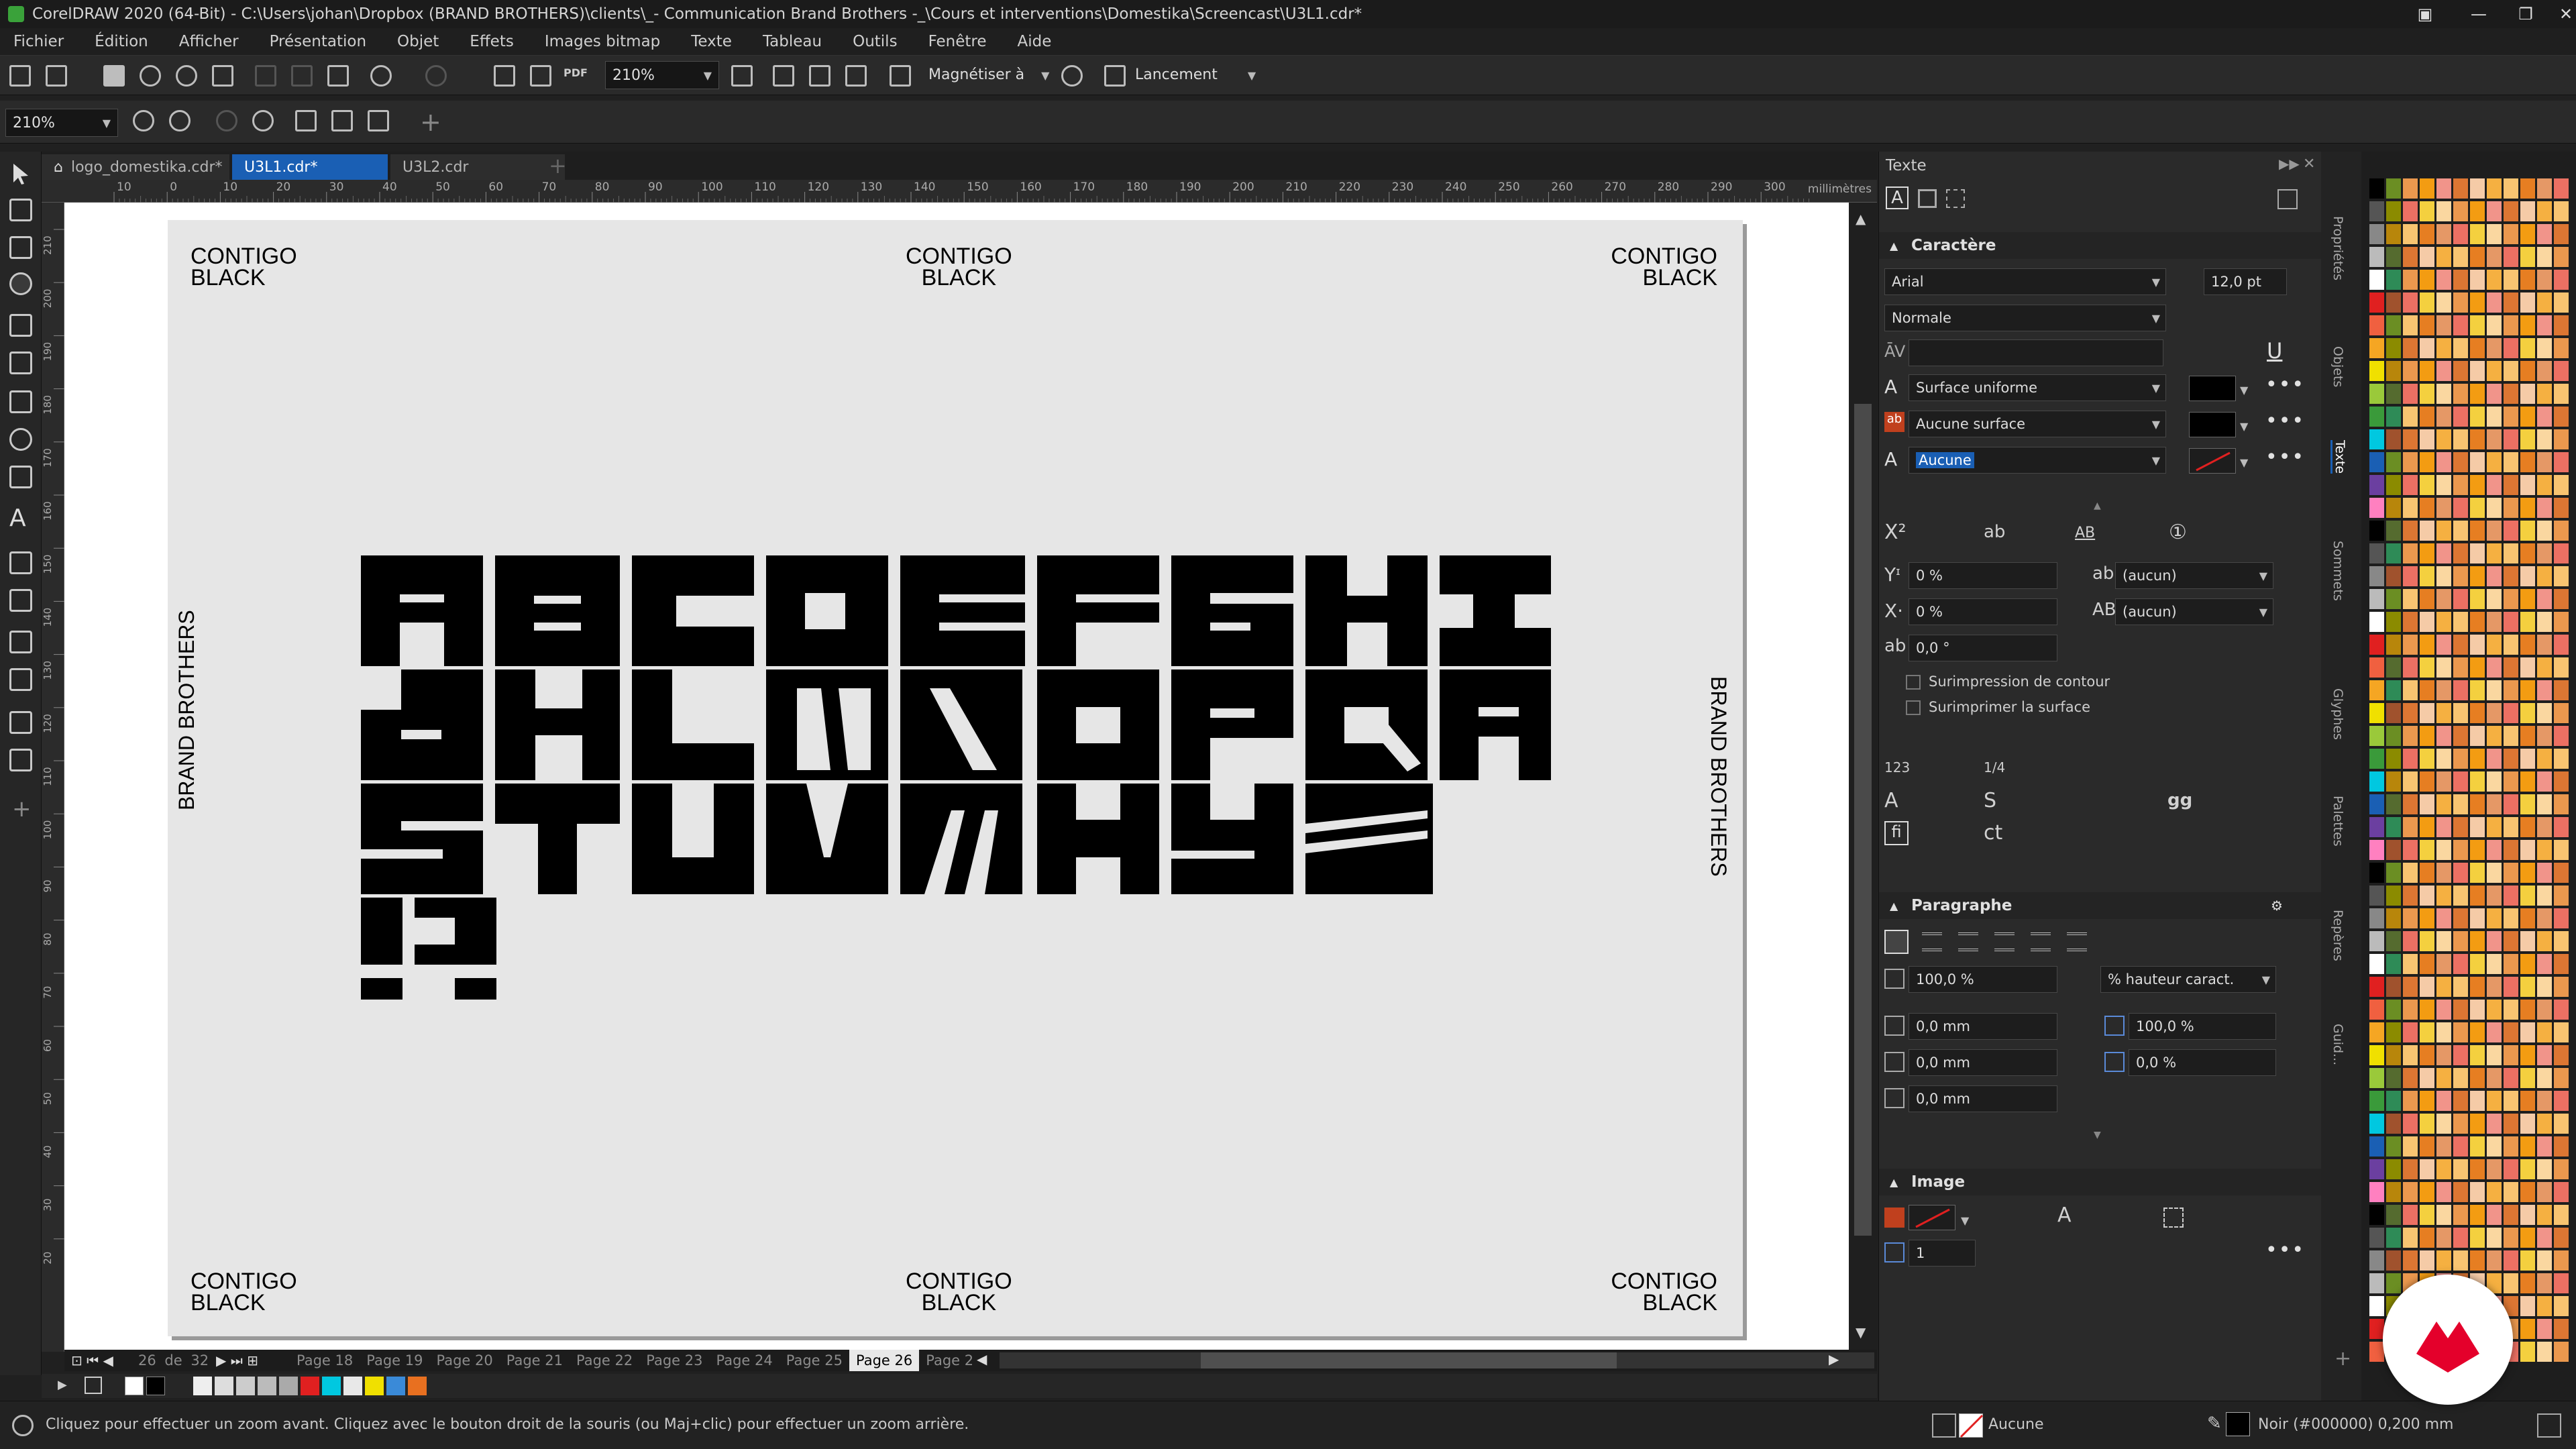 This screenshot has width=2576, height=1449. What do you see at coordinates (418, 41) in the screenshot?
I see `menu-objet: Objet` at bounding box center [418, 41].